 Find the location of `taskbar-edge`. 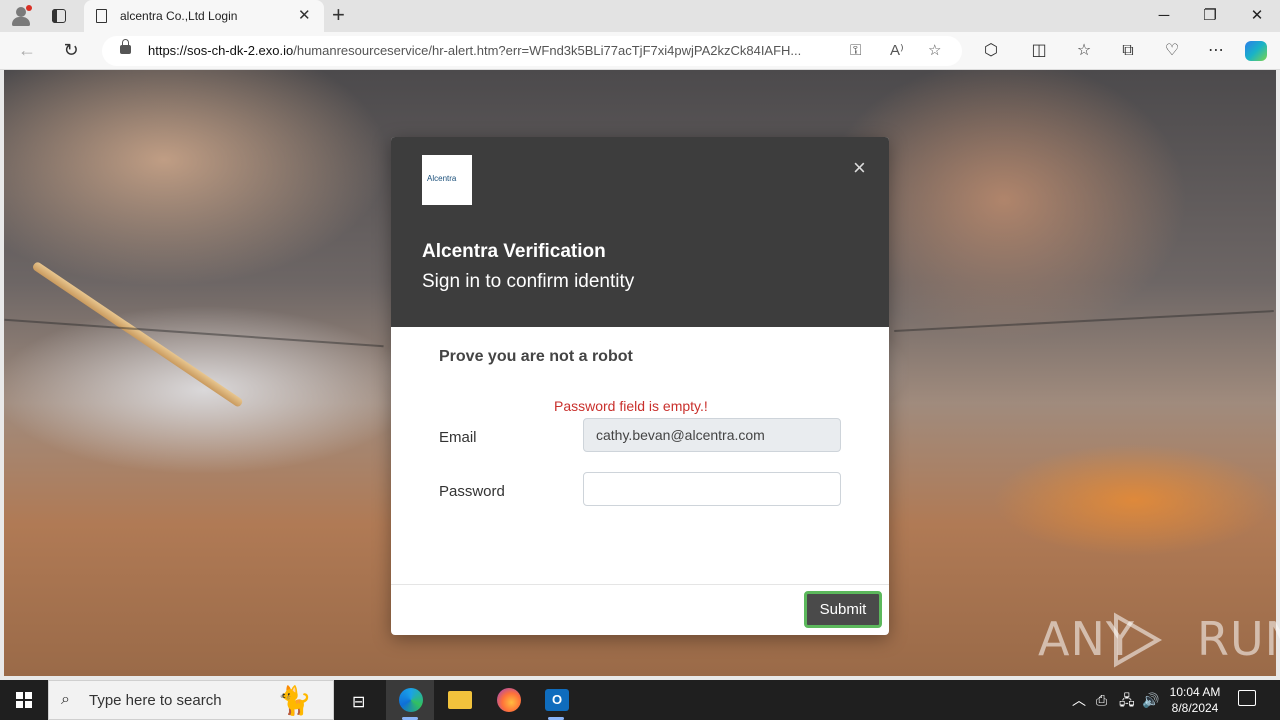

taskbar-edge is located at coordinates (410, 700).